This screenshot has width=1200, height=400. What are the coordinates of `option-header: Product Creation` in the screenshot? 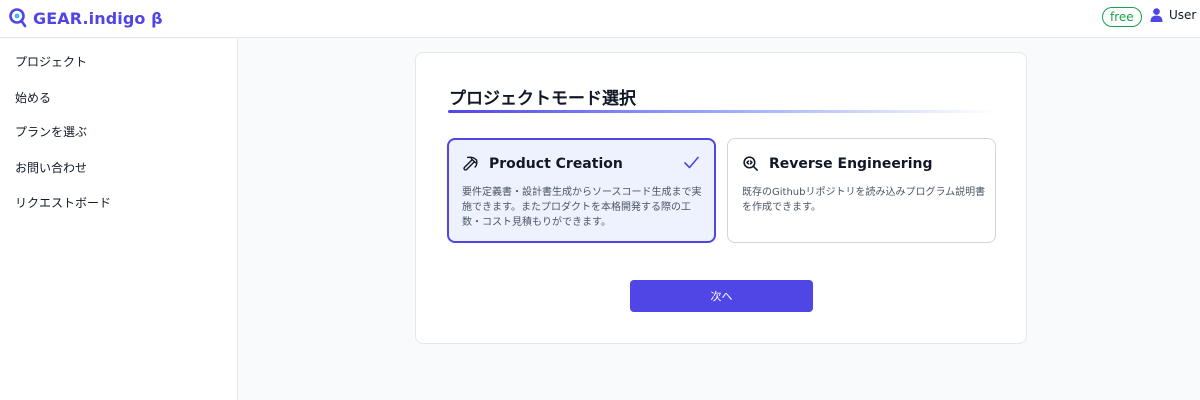 It's located at (542, 163).